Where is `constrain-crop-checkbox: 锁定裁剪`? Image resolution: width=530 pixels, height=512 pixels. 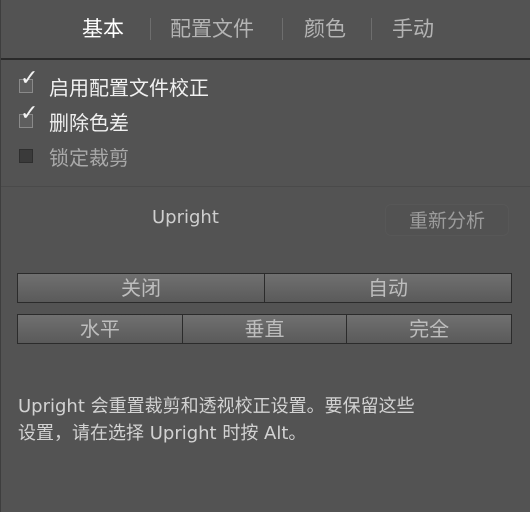
constrain-crop-checkbox: 锁定裁剪 is located at coordinates (74, 156).